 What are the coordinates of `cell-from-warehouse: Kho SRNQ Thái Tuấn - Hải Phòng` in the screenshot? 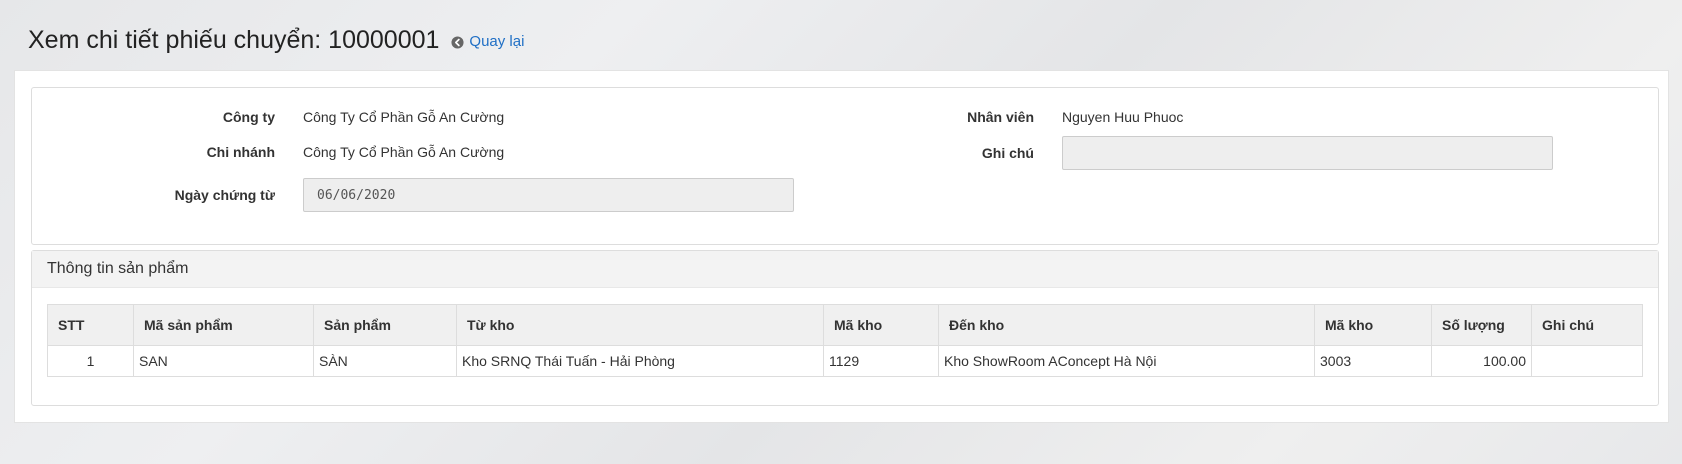 It's located at (640, 361).